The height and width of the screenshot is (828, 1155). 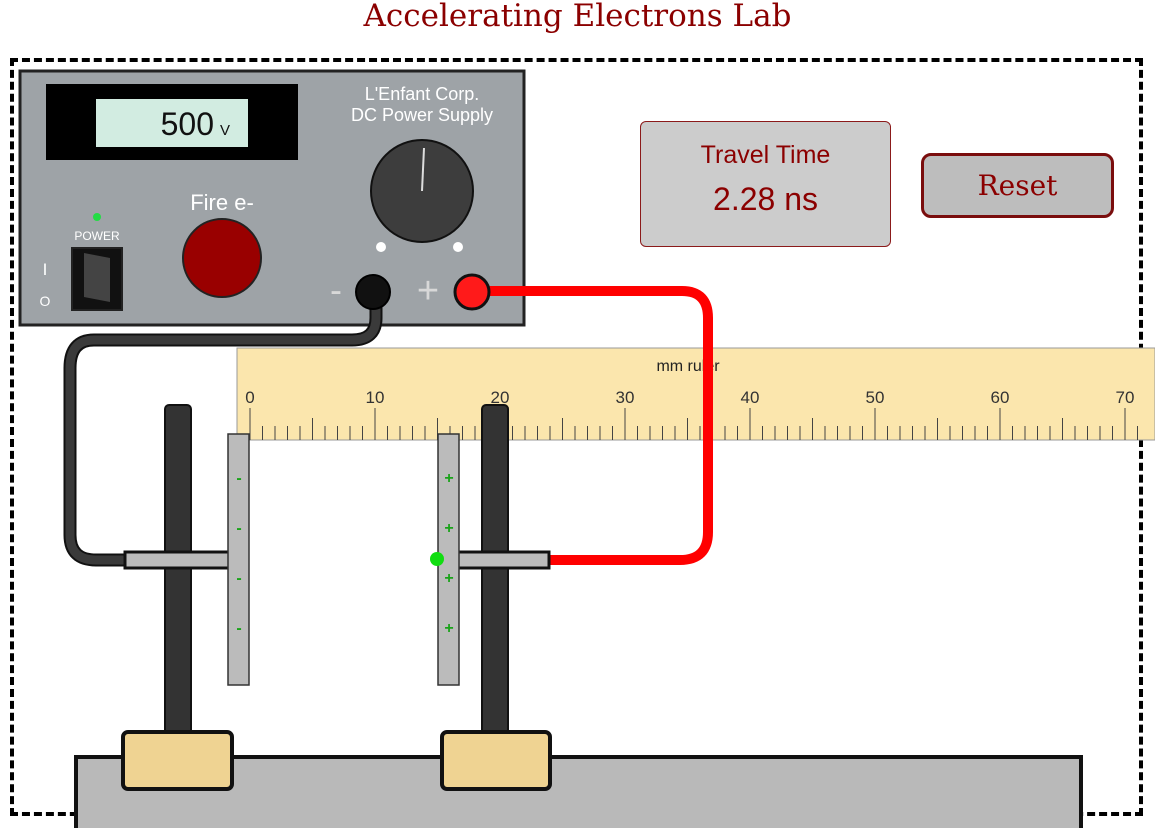 What do you see at coordinates (437, 559) in the screenshot?
I see `electron-dot` at bounding box center [437, 559].